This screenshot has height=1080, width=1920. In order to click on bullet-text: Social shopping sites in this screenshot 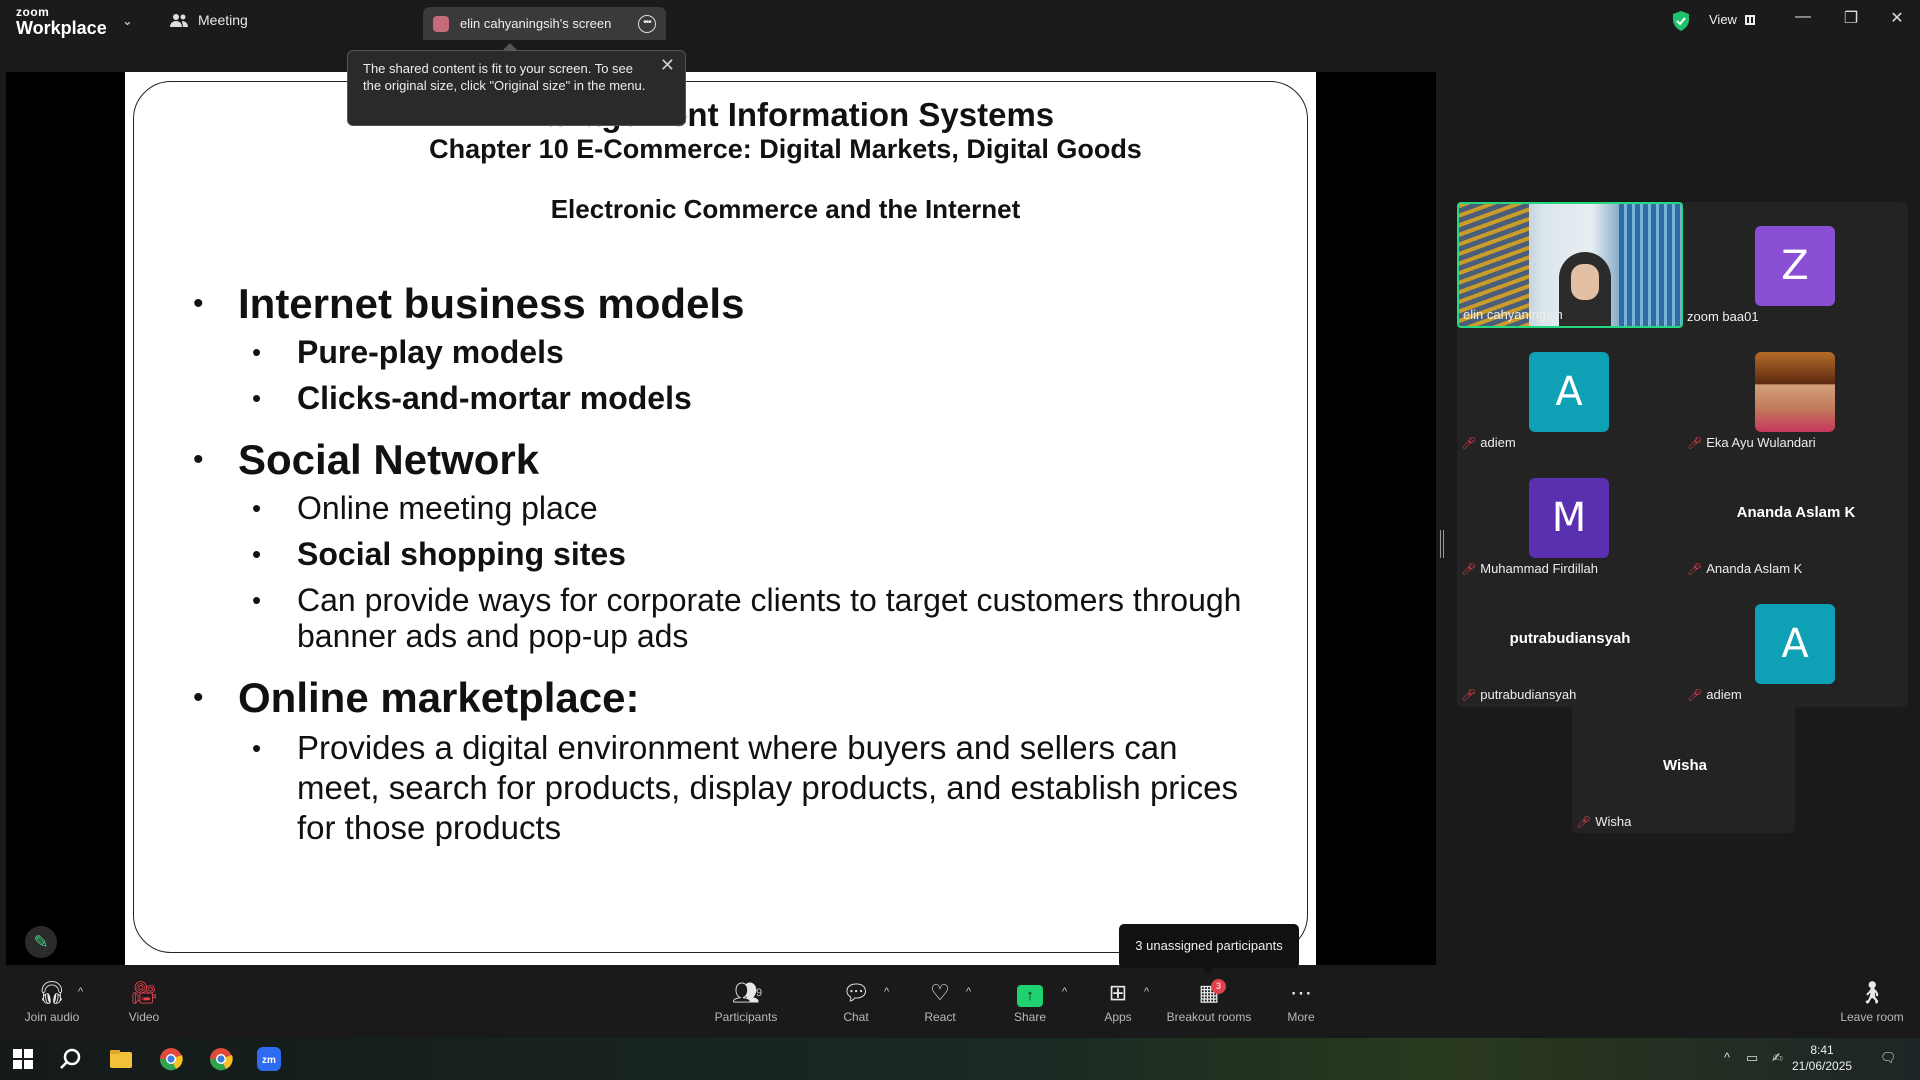, I will do `click(461, 554)`.